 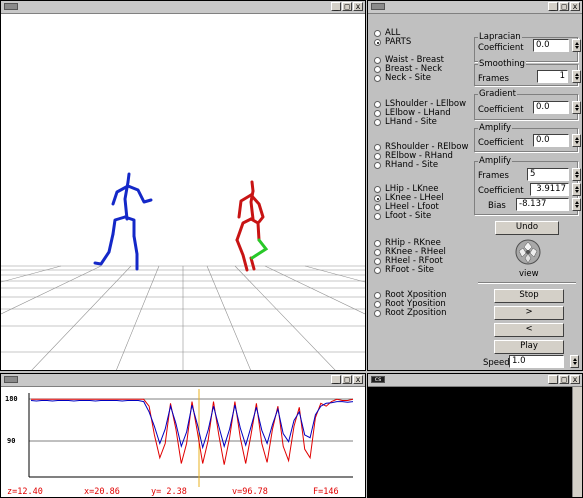 I want to click on laplacian-coefficient-label: Coefficient, so click(x=501, y=48).